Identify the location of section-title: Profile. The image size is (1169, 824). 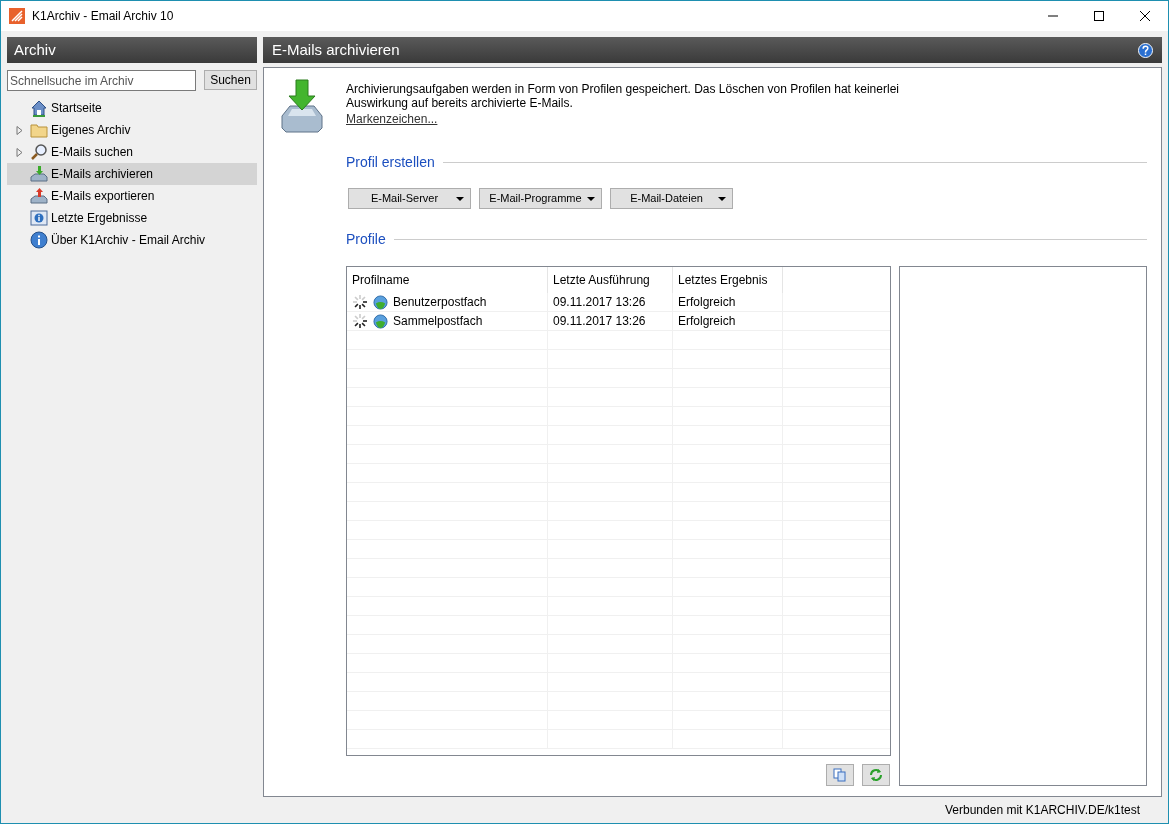
(366, 239).